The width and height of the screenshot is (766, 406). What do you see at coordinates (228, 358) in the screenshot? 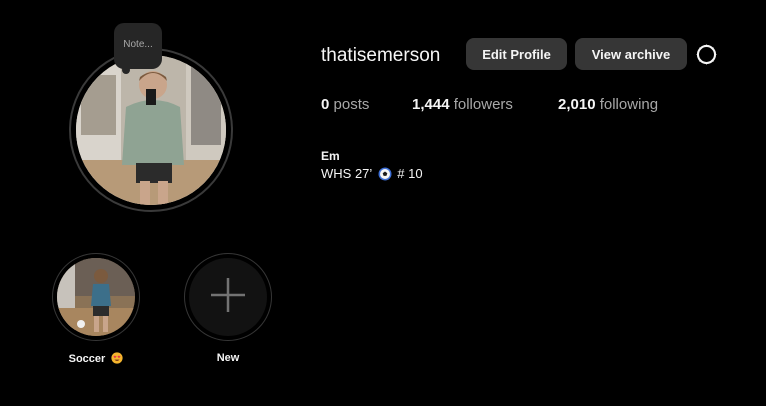
I see `highlight-new-label: New` at bounding box center [228, 358].